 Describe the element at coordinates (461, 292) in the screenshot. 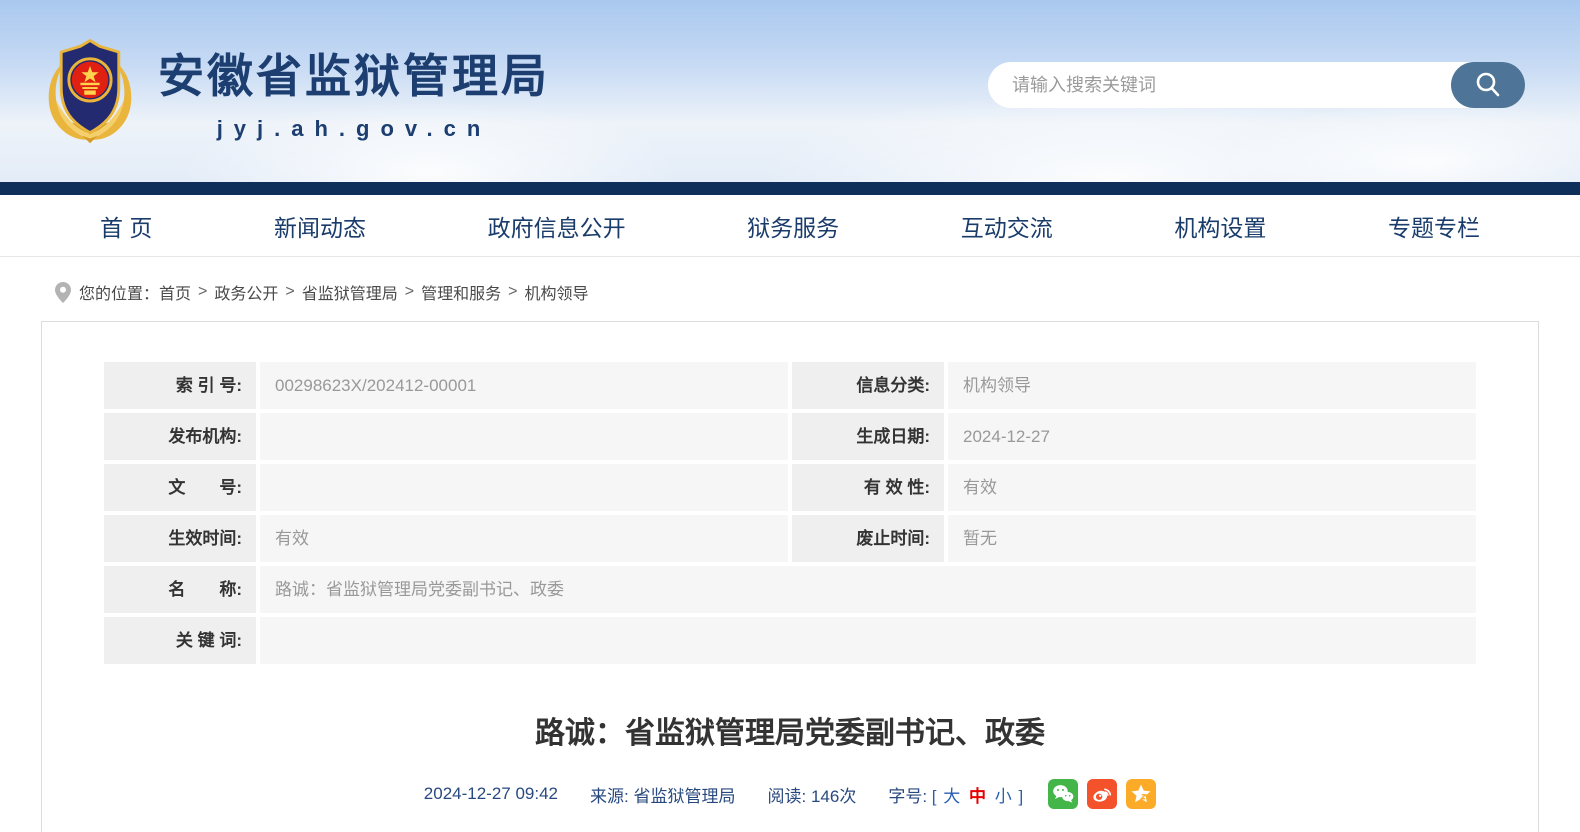

I see `breadcrumb-item-management: 管理和服务` at that location.